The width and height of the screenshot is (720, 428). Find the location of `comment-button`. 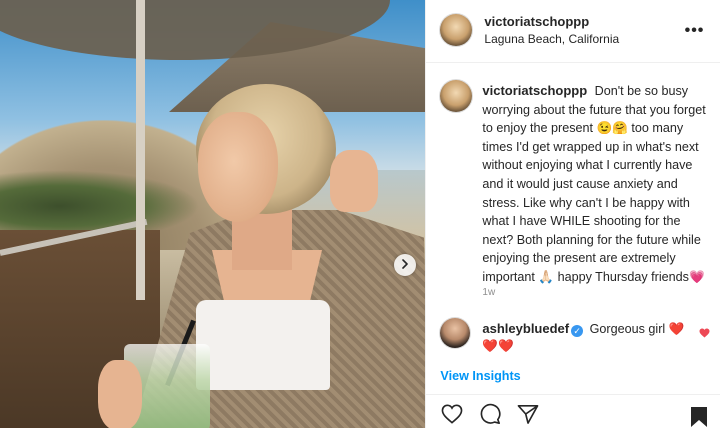

comment-button is located at coordinates (490, 415).